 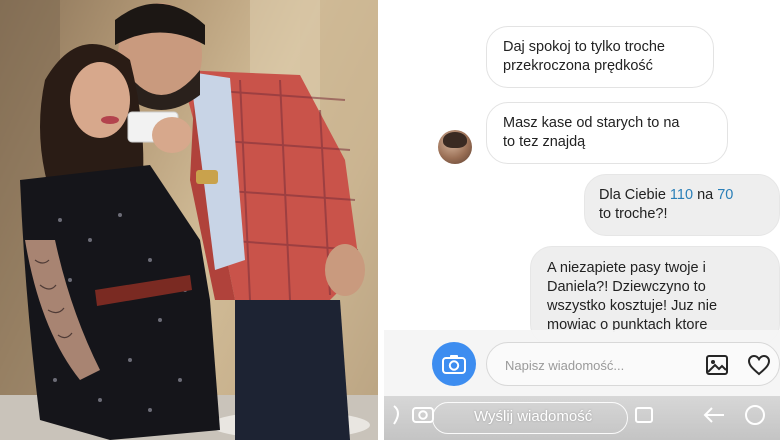 What do you see at coordinates (717, 365) in the screenshot?
I see `gallery-icon` at bounding box center [717, 365].